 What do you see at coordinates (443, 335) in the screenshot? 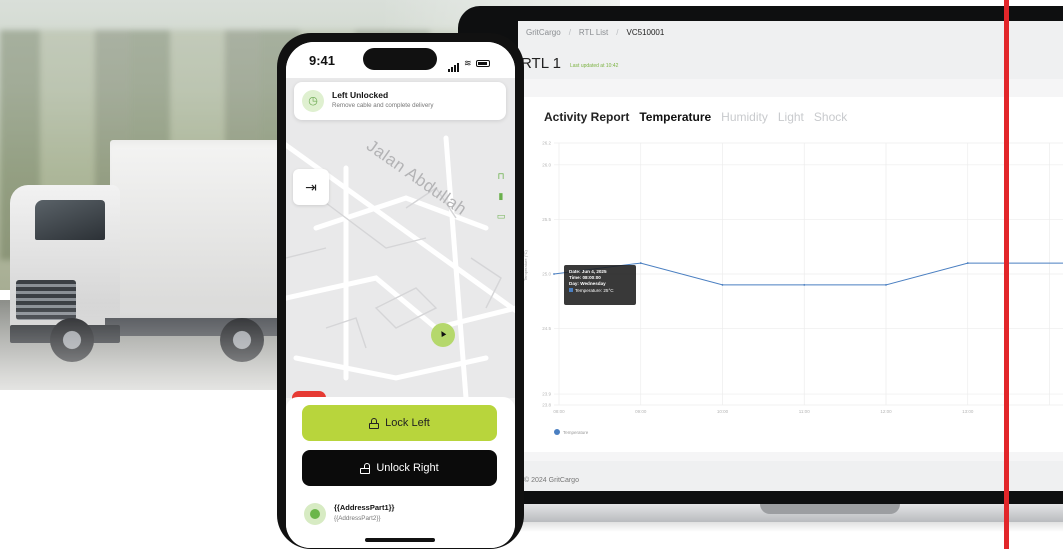
I see `location-marker-icon` at bounding box center [443, 335].